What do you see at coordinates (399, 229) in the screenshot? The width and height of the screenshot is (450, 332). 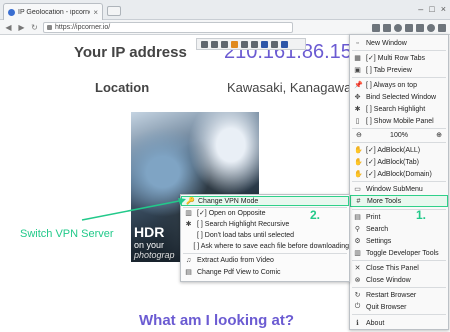 I see `menu-item-search: ⚲ Search` at bounding box center [399, 229].